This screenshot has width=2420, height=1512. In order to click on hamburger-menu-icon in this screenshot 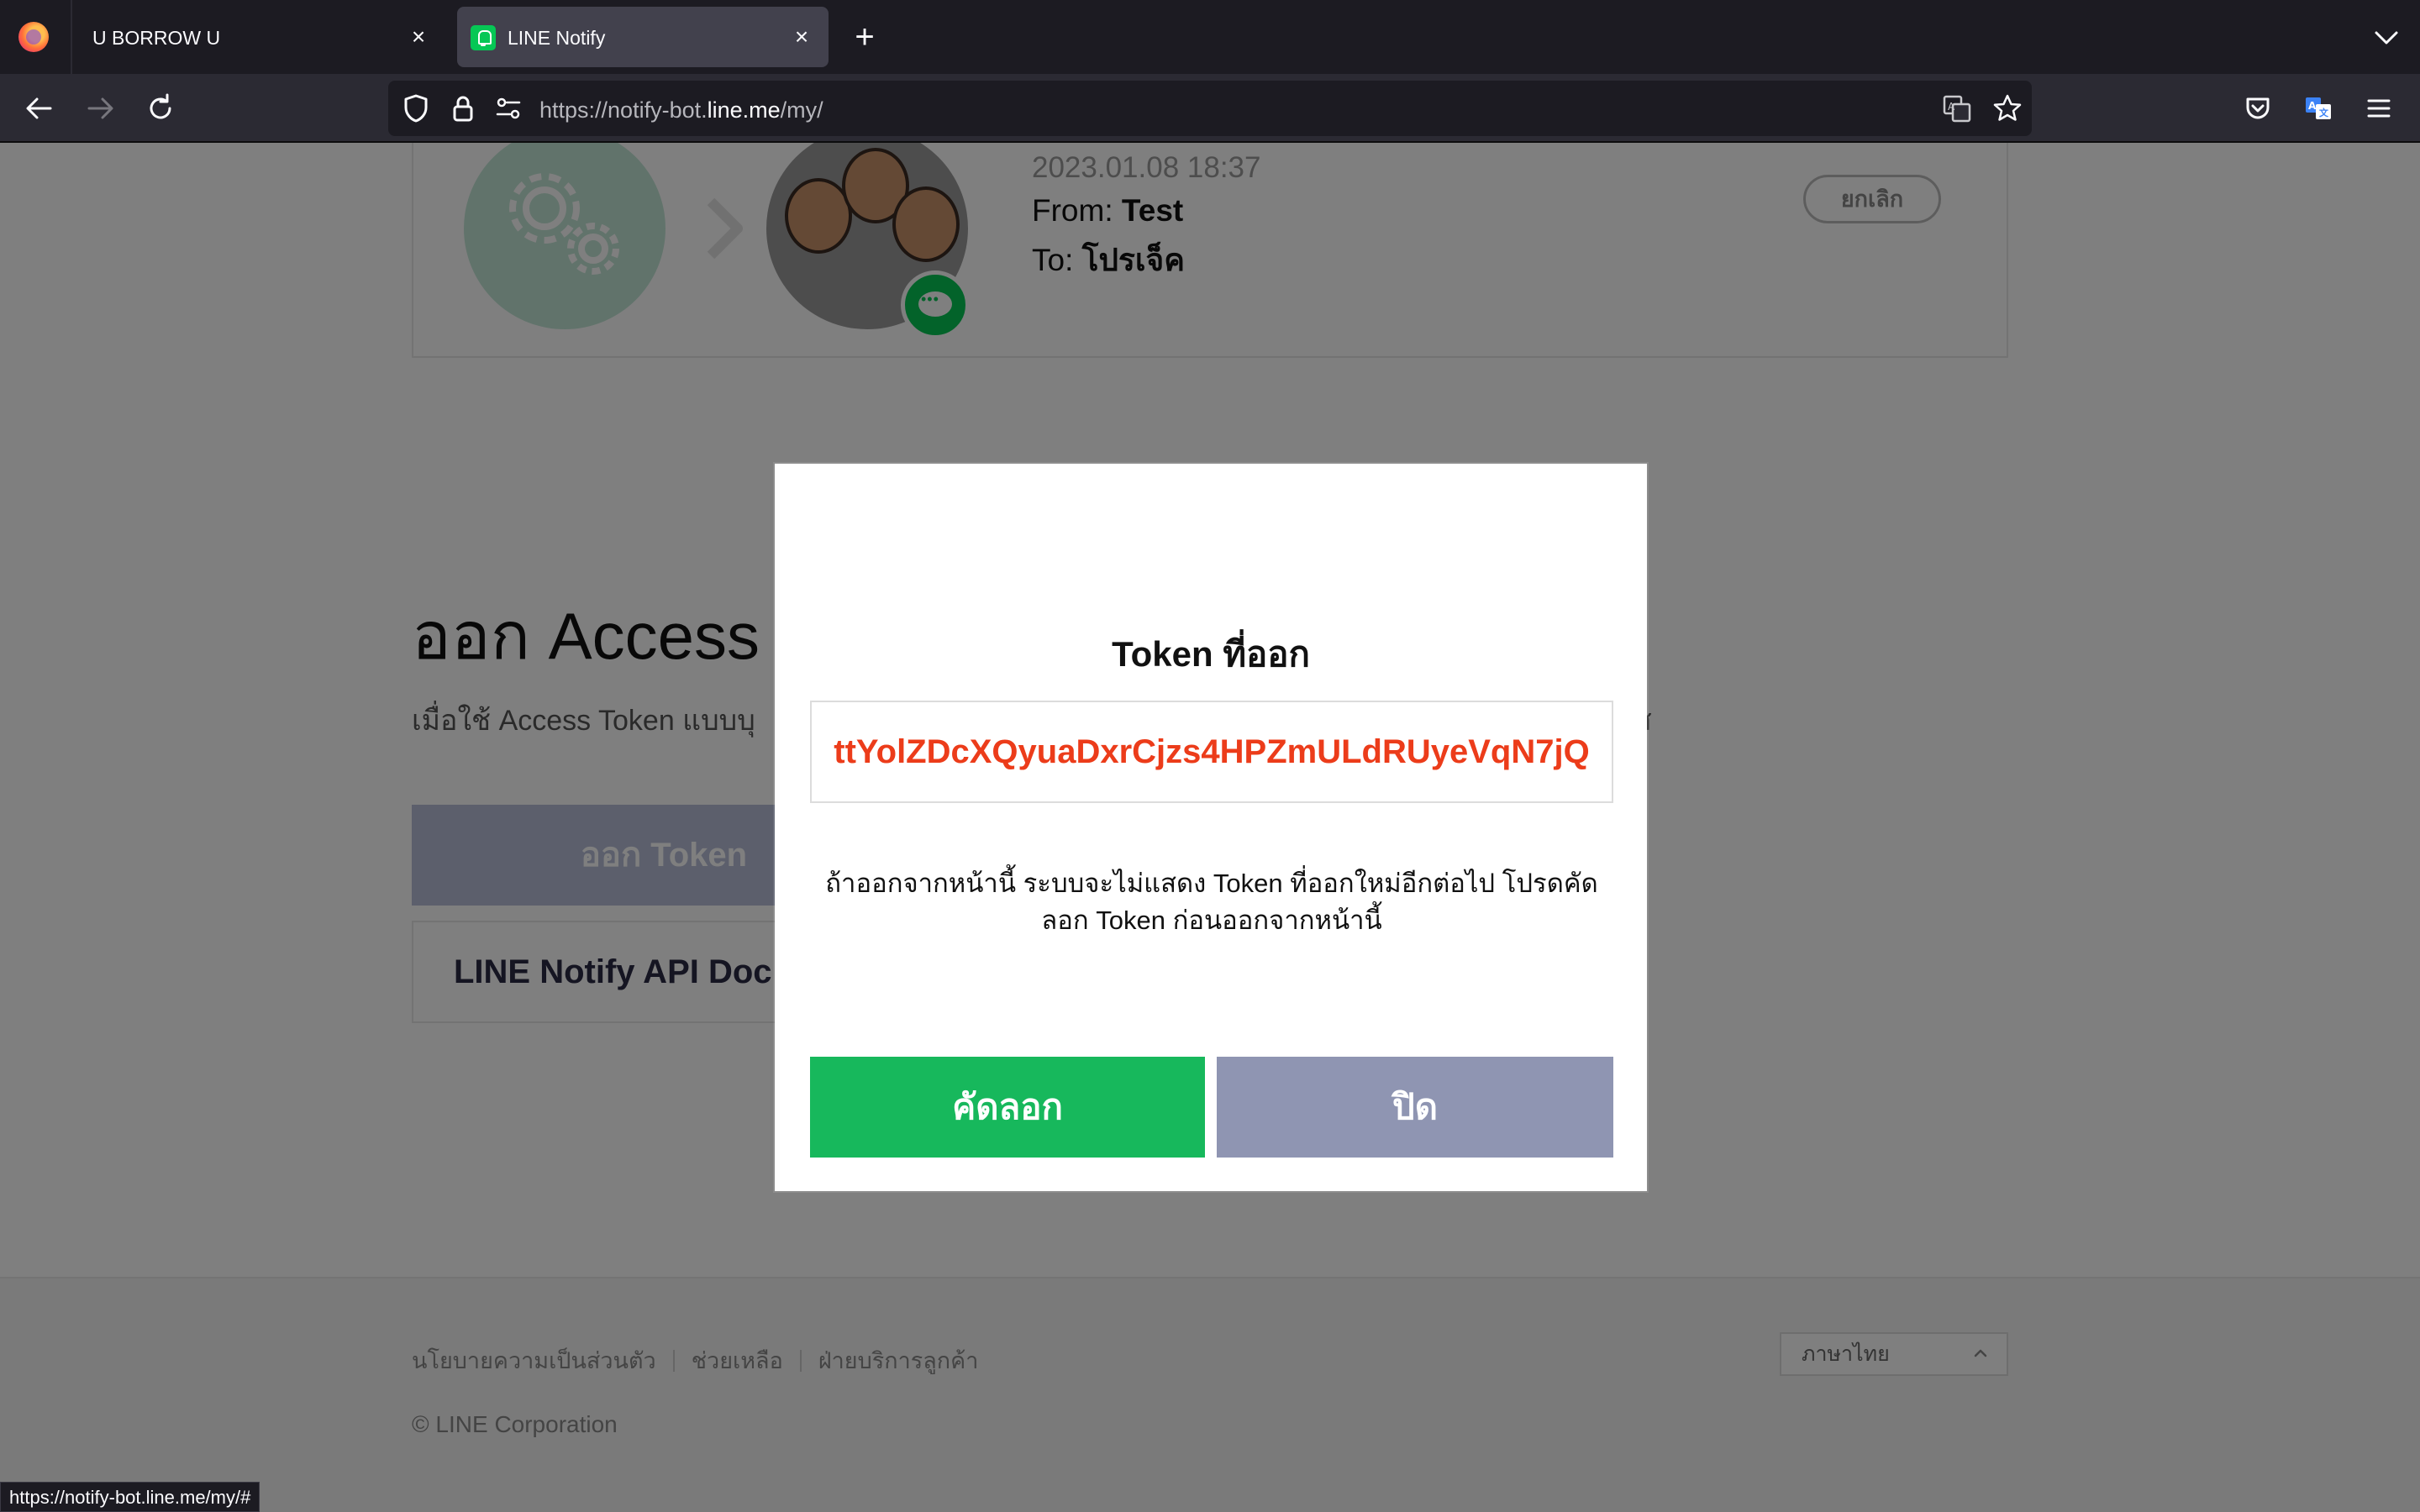, I will do `click(2379, 108)`.